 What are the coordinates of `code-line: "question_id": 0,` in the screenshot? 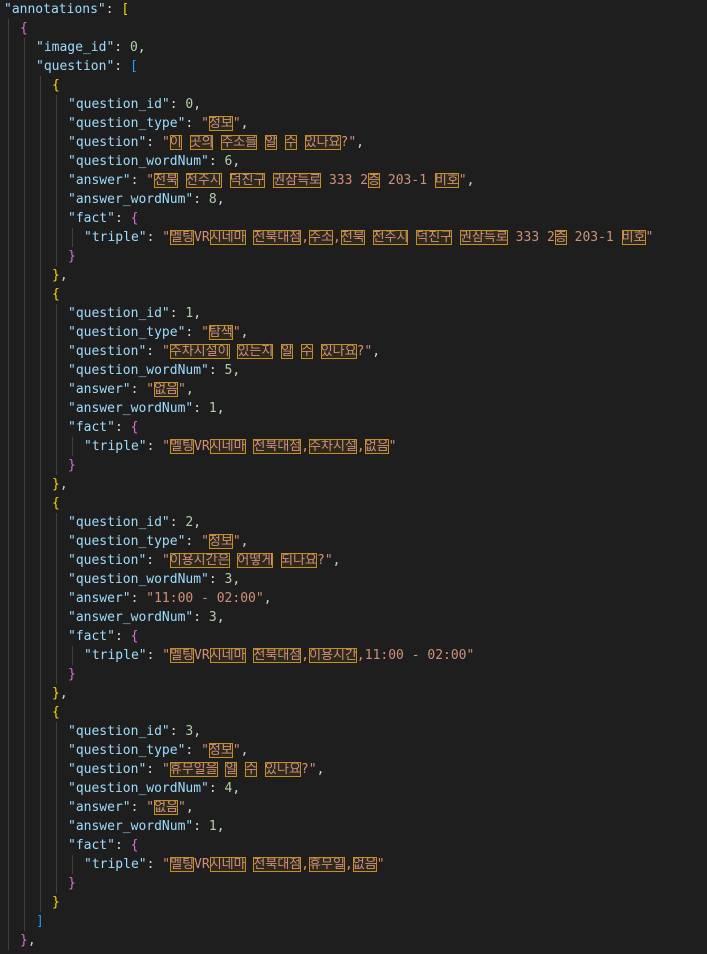 It's located at (134, 104).